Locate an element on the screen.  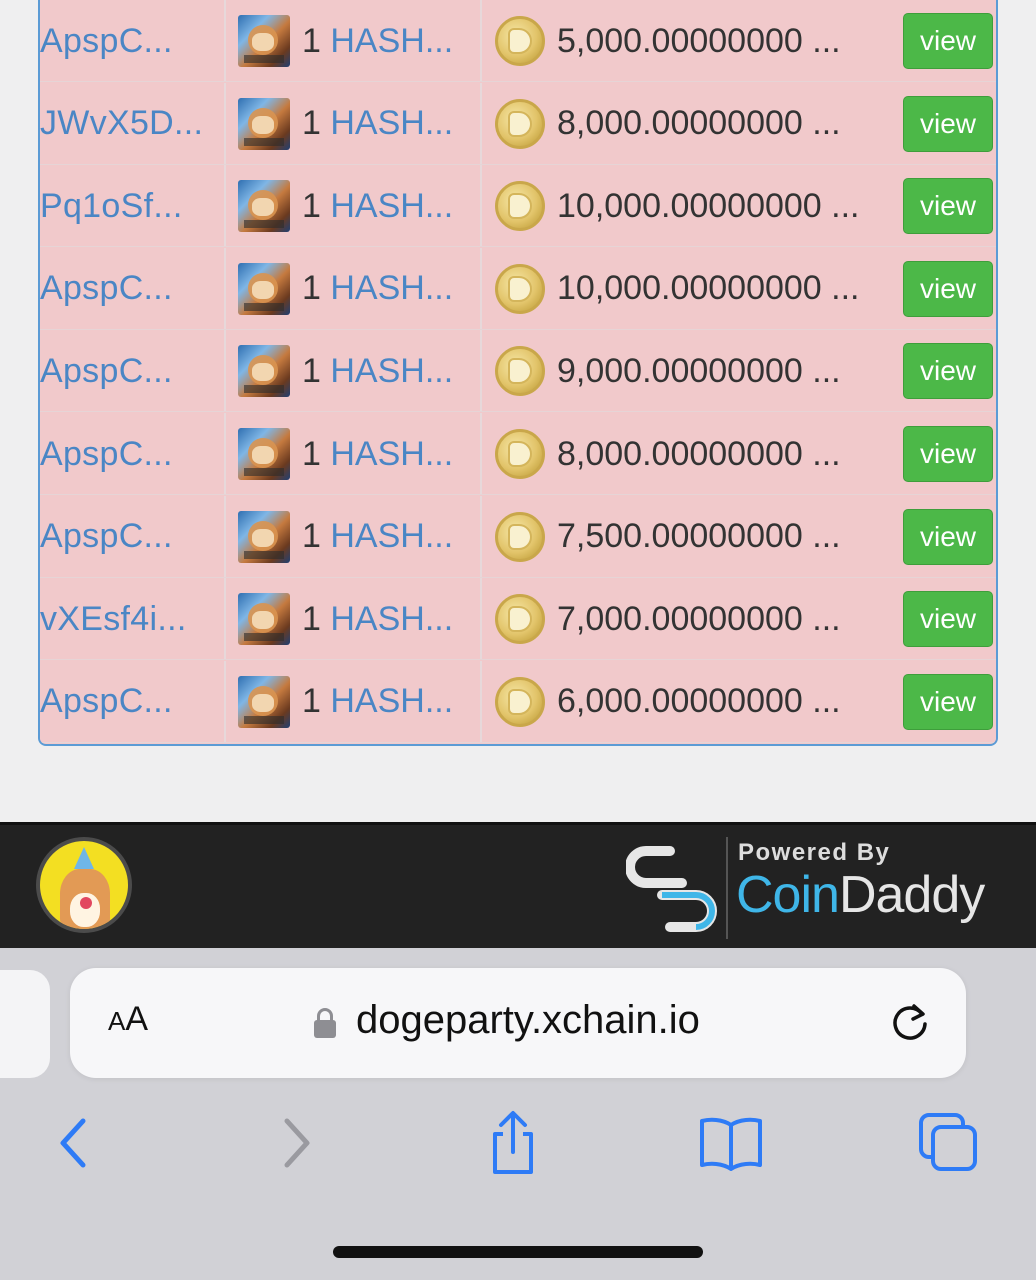
back-button is located at coordinates (73, 1143).